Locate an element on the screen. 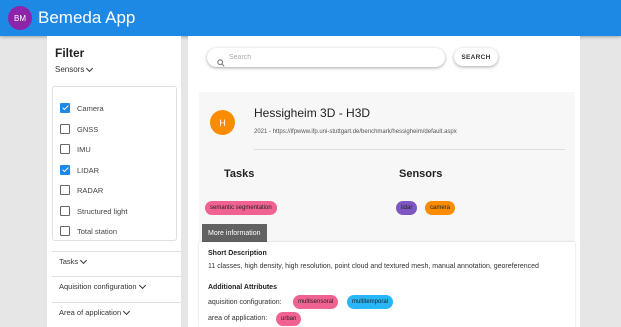 This screenshot has height=327, width=621. checkbox-label: IMU is located at coordinates (84, 149).